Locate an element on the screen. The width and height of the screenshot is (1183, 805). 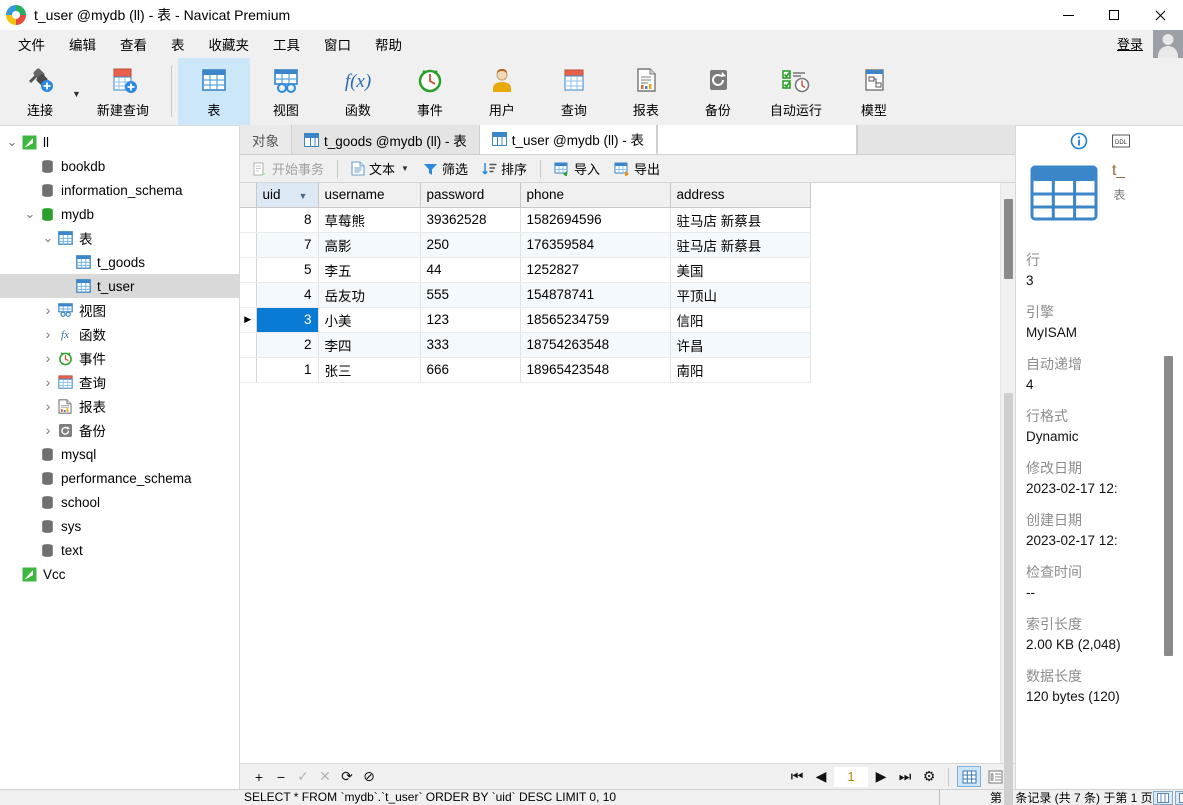
info-panel-scrollbar is located at coordinates (1168, 522).